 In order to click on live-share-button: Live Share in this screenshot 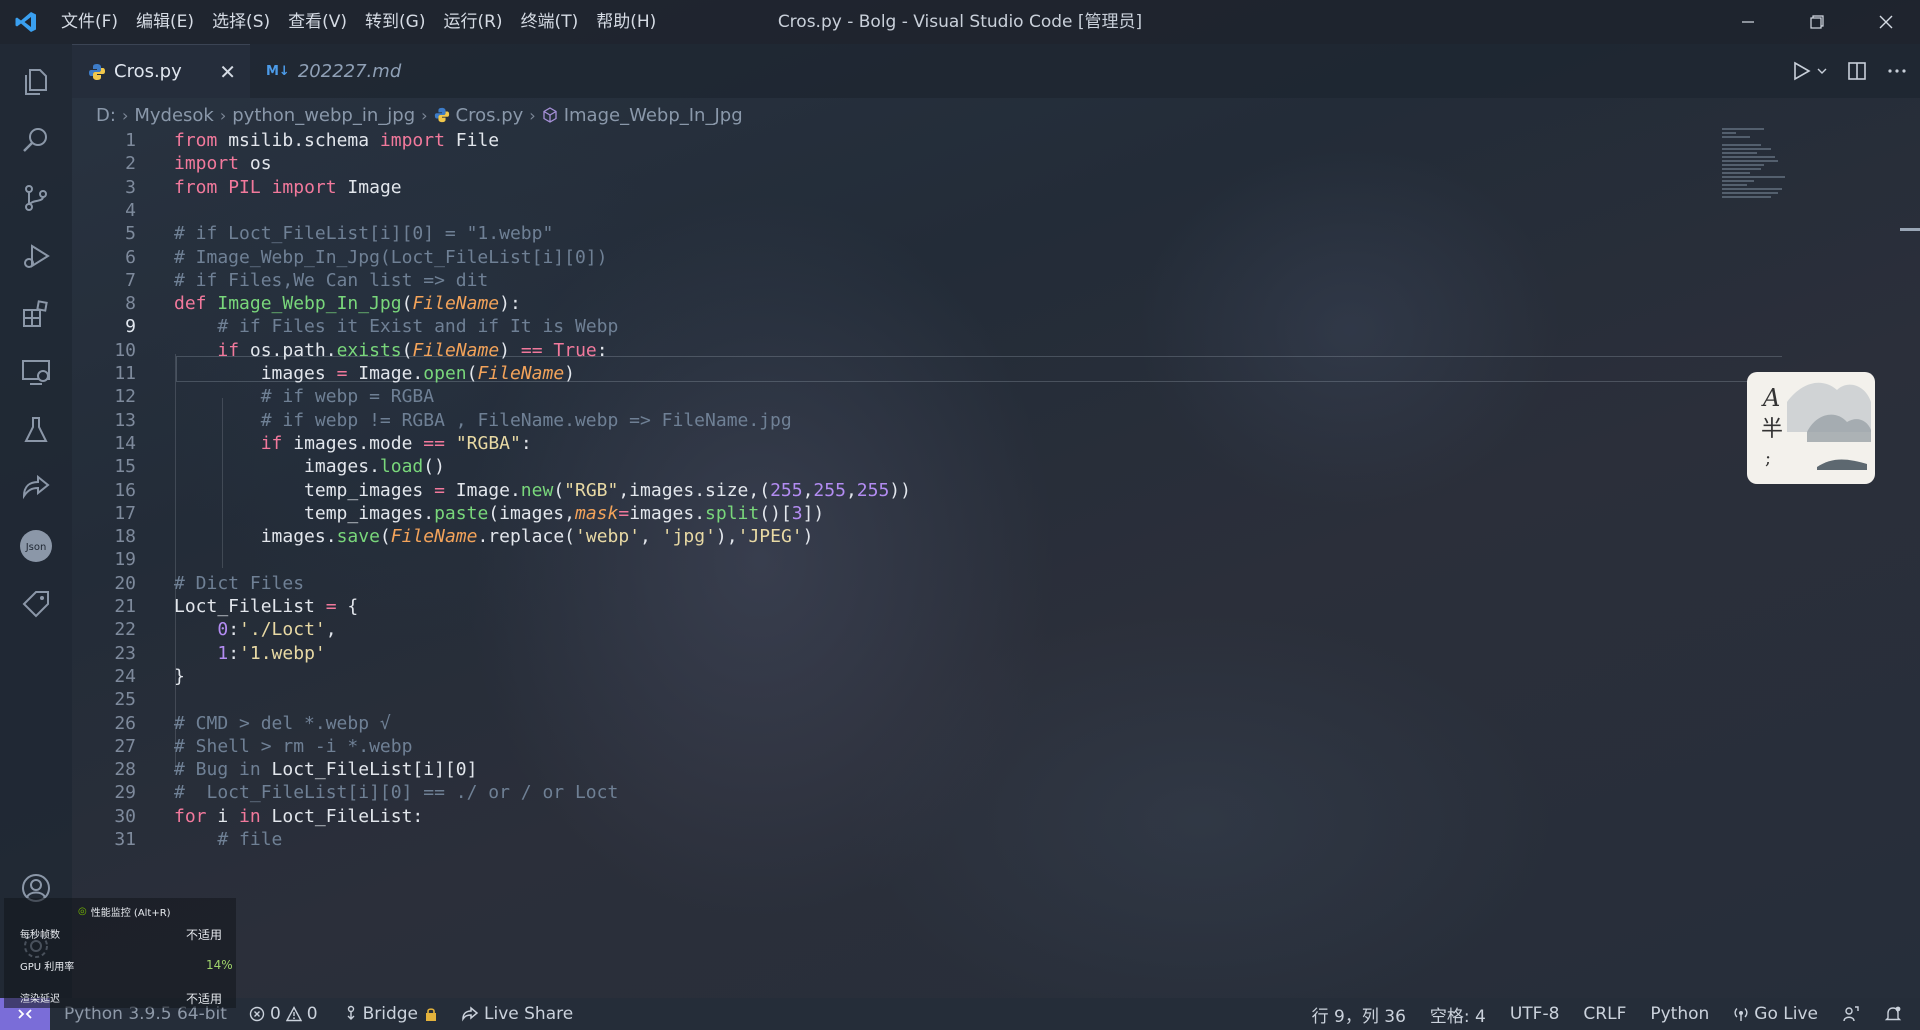, I will do `click(517, 1014)`.